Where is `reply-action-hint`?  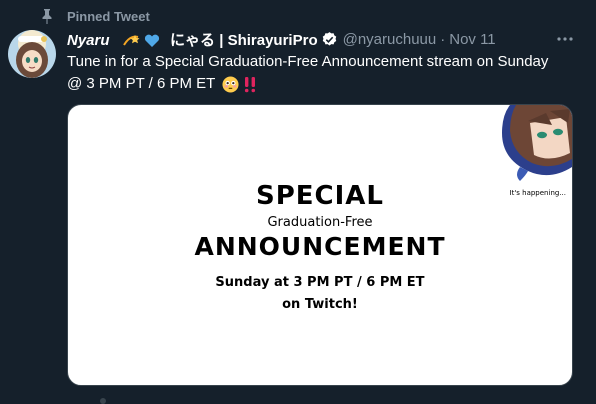 reply-action-hint is located at coordinates (103, 401).